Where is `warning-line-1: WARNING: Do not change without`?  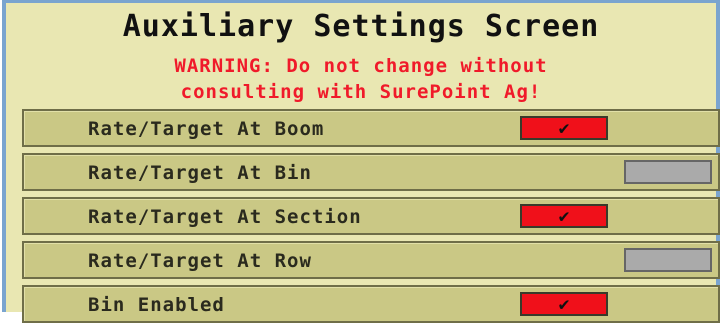
warning-line-1: WARNING: Do not change without is located at coordinates (361, 66).